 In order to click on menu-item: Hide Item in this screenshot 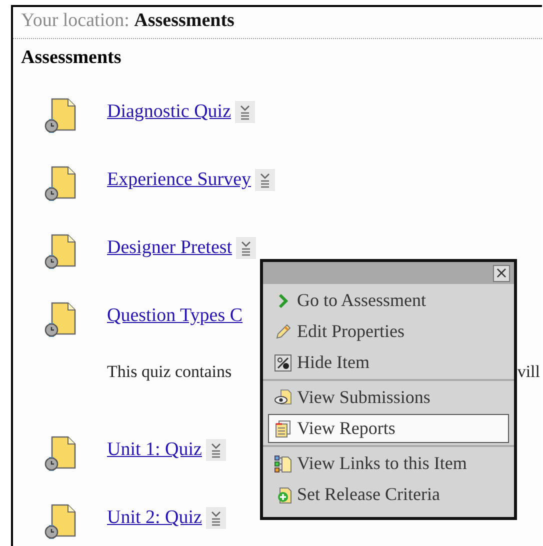, I will do `click(388, 362)`.